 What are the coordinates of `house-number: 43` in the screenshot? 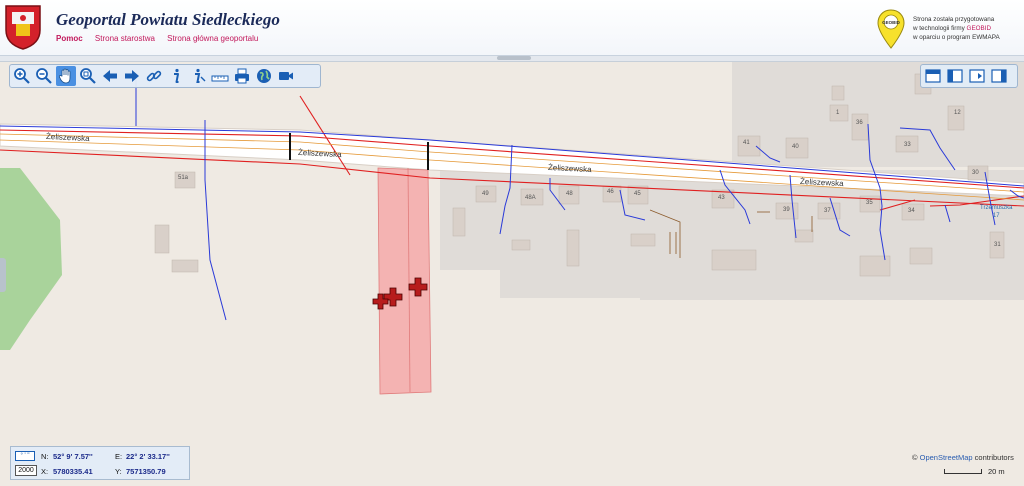 It's located at (721, 198).